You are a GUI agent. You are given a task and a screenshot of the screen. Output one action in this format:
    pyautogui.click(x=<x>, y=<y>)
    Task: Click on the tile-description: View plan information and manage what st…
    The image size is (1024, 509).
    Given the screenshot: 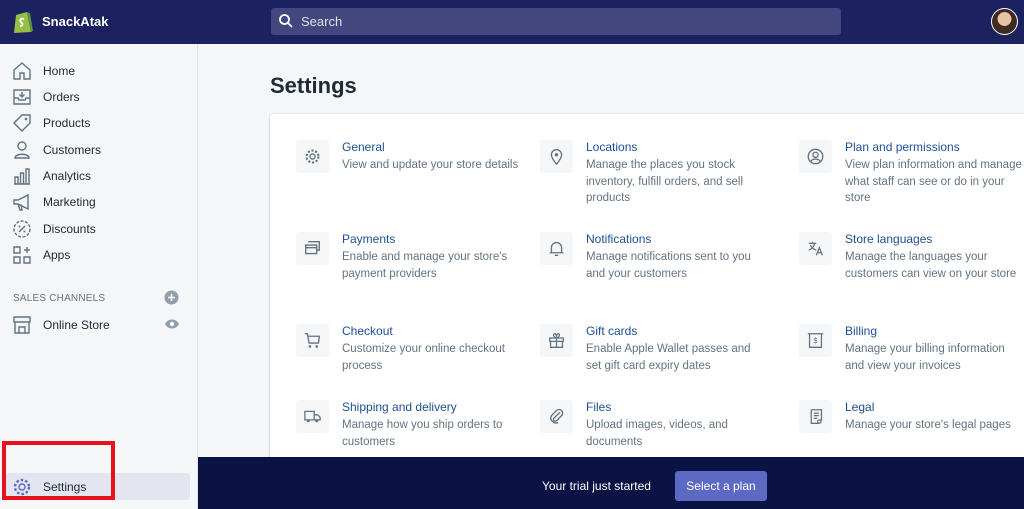 What is the action you would take?
    pyautogui.click(x=933, y=181)
    